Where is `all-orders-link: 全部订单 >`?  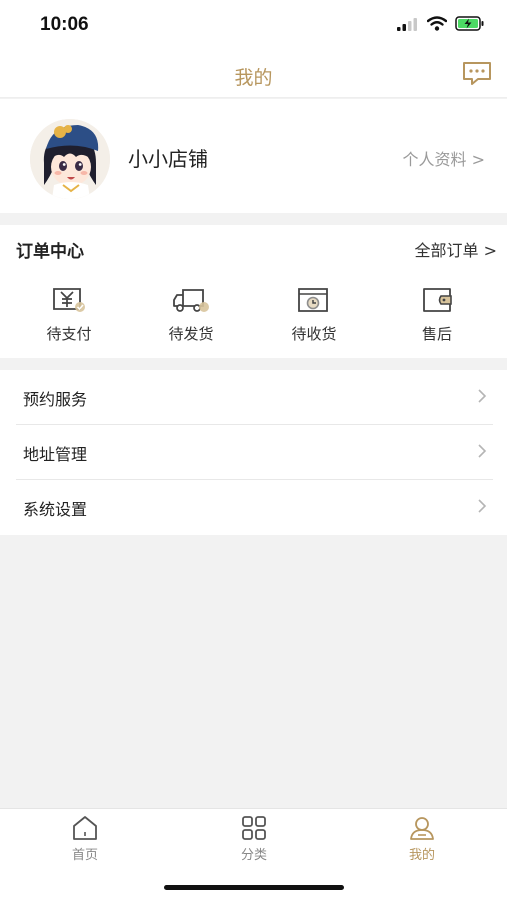 all-orders-link: 全部订单 > is located at coordinates (456, 249).